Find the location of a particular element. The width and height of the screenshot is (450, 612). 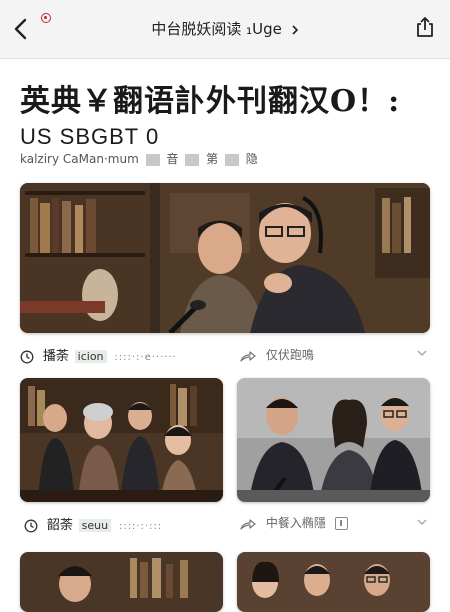

featured-dots: ::::·:·e······ is located at coordinates (145, 357).